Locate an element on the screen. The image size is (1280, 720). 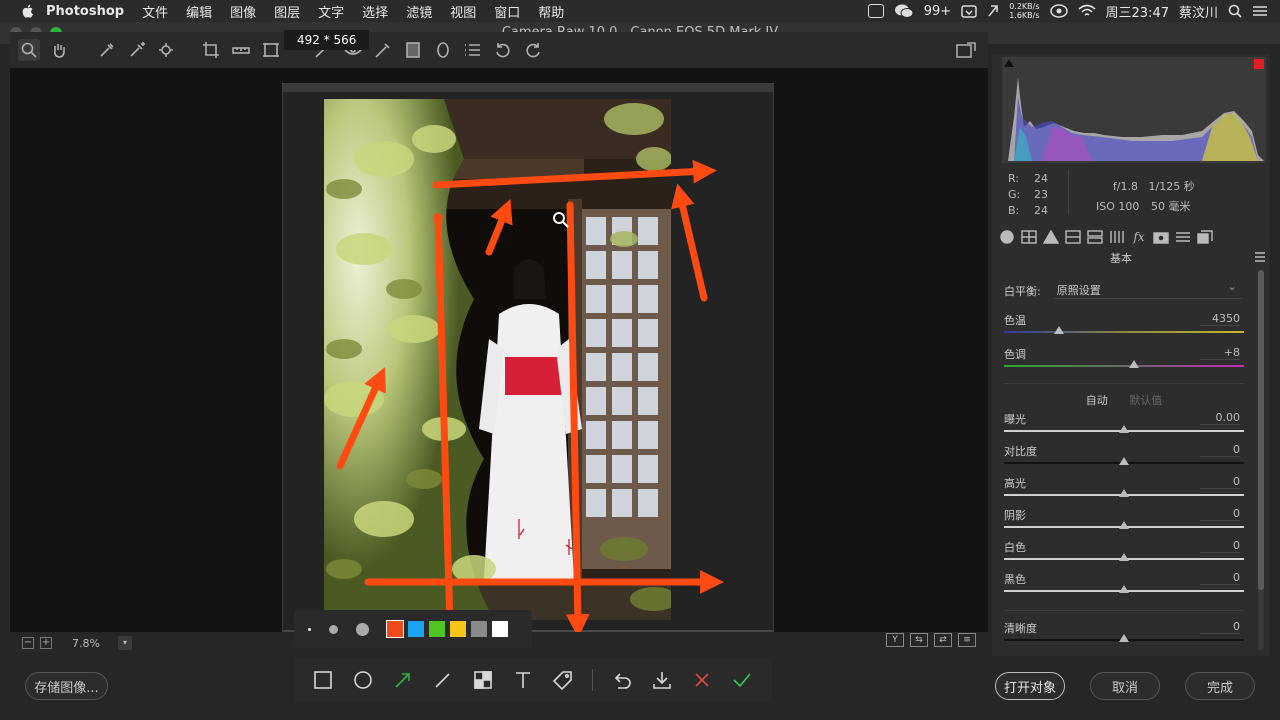
highlight-clip-indicator is located at coordinates (1259, 64).